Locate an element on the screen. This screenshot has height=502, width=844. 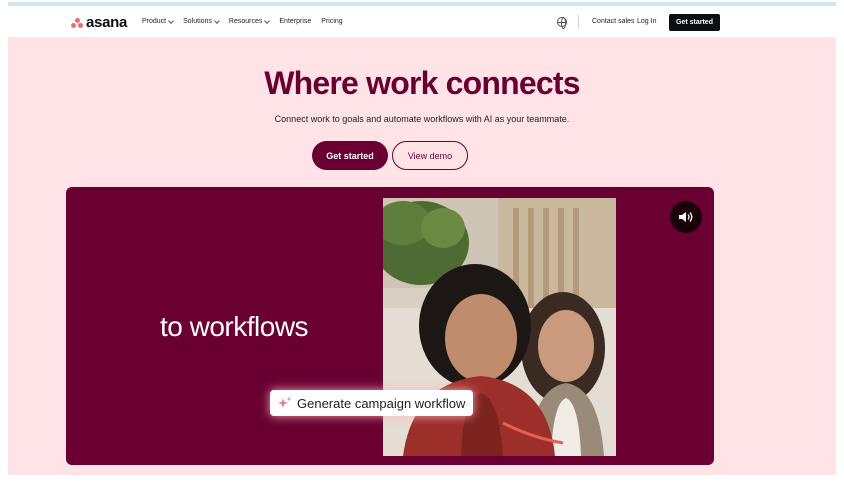
asana-logo: asana is located at coordinates (99, 22).